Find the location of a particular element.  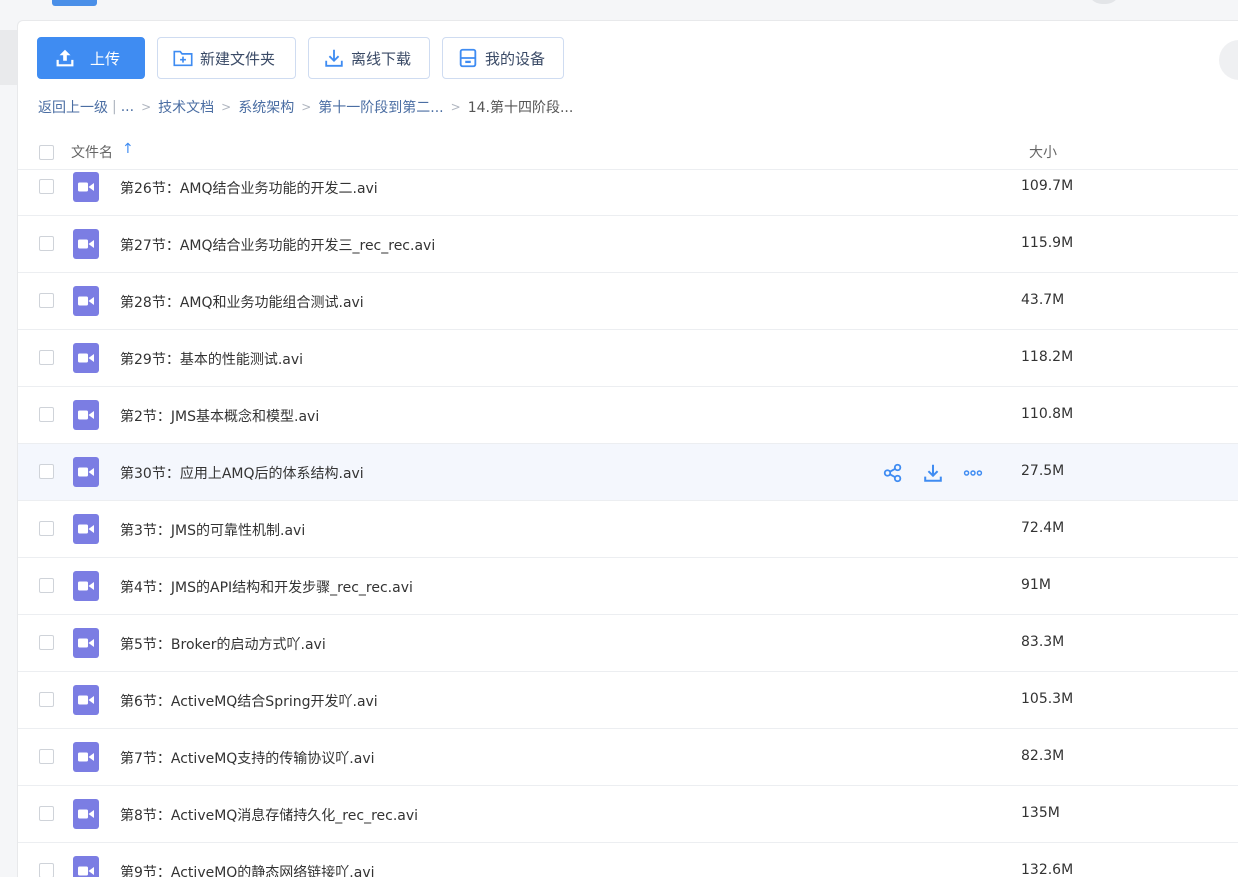

breadcrumb-item: 技术文档 is located at coordinates (186, 107).